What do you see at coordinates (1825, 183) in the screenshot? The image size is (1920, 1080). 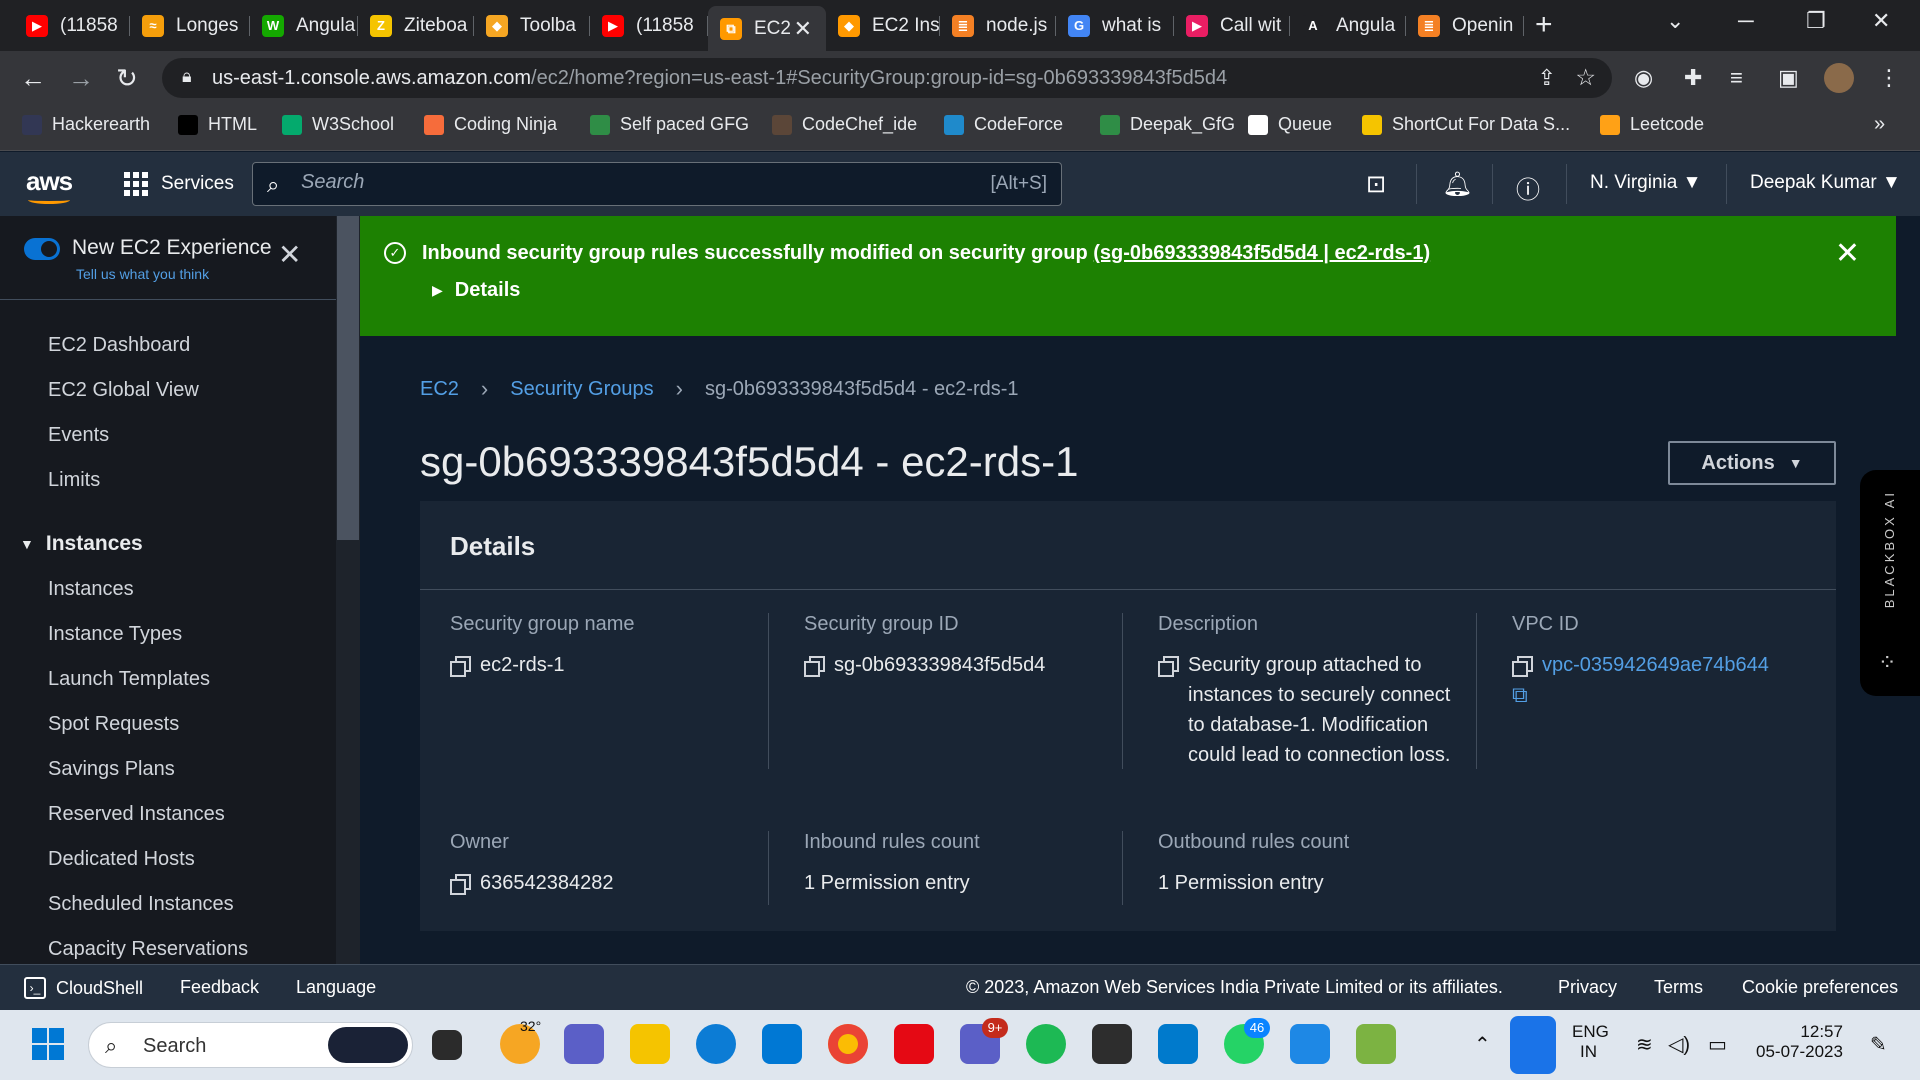 I see `account-menu: Deepak Kumar ▼` at bounding box center [1825, 183].